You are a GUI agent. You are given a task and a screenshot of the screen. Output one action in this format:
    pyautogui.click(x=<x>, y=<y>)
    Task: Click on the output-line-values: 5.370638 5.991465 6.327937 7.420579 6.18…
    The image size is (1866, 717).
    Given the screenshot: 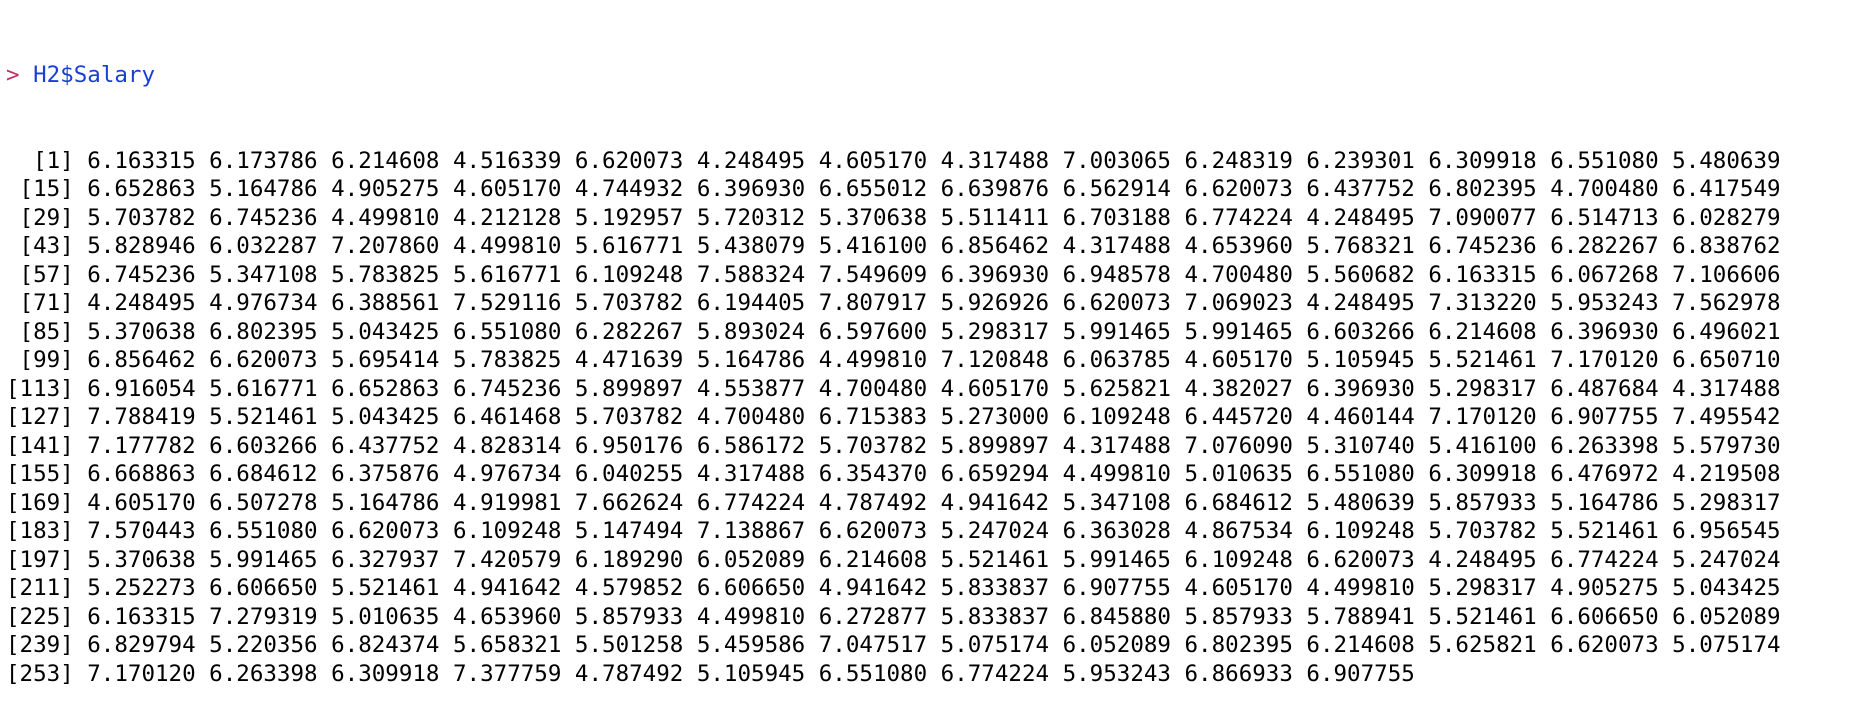 What is the action you would take?
    pyautogui.click(x=934, y=559)
    